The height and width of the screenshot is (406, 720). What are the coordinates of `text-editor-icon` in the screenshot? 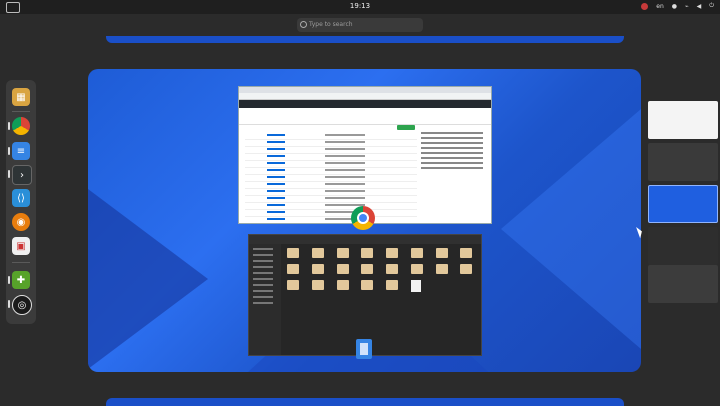 It's located at (364, 349).